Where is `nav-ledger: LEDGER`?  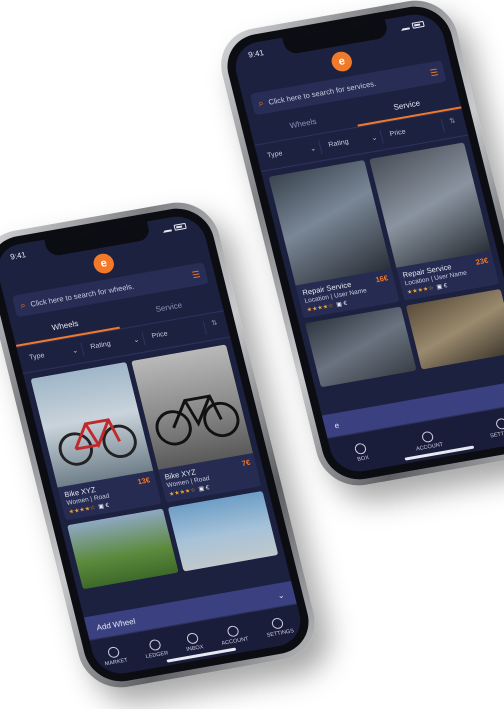 nav-ledger: LEDGER is located at coordinates (155, 648).